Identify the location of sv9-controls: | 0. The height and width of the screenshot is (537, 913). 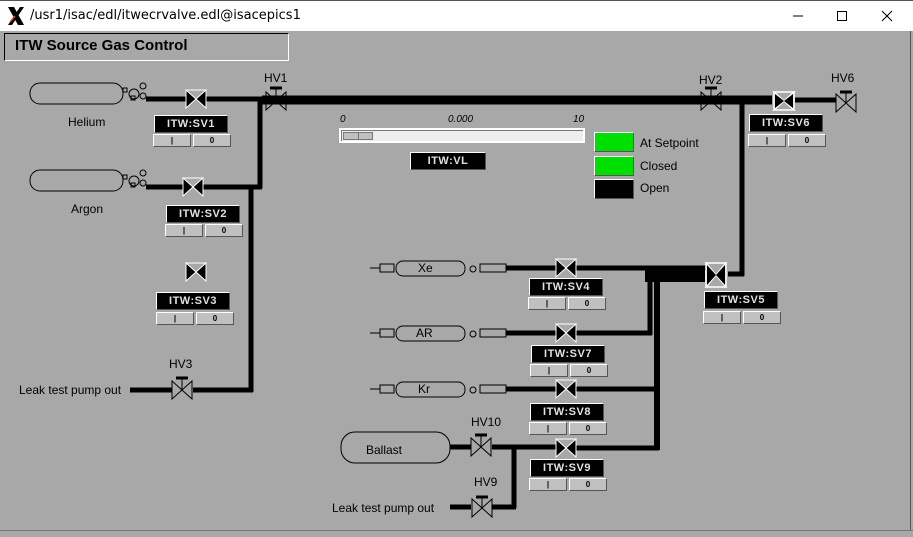
(568, 484).